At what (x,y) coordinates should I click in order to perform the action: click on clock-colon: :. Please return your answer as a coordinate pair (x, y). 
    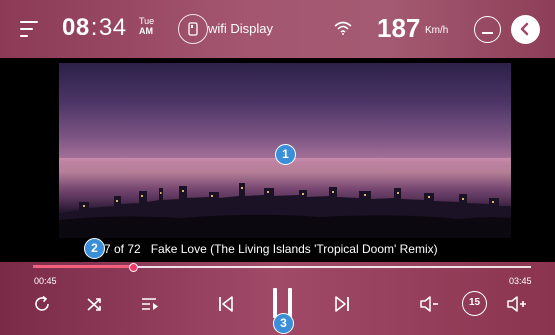
    Looking at the image, I should click on (94, 27).